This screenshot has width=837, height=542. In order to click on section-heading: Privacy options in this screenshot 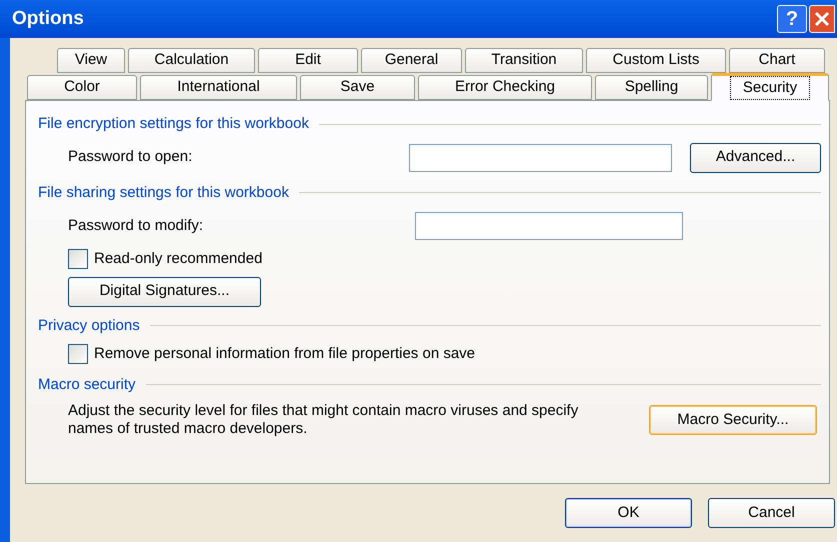, I will do `click(89, 326)`.